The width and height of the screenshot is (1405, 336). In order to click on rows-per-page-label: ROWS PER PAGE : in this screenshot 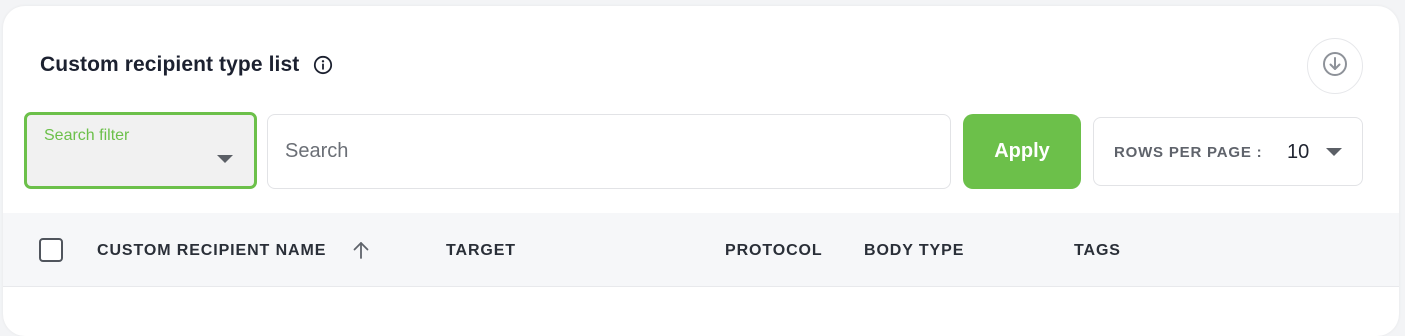, I will do `click(1188, 152)`.